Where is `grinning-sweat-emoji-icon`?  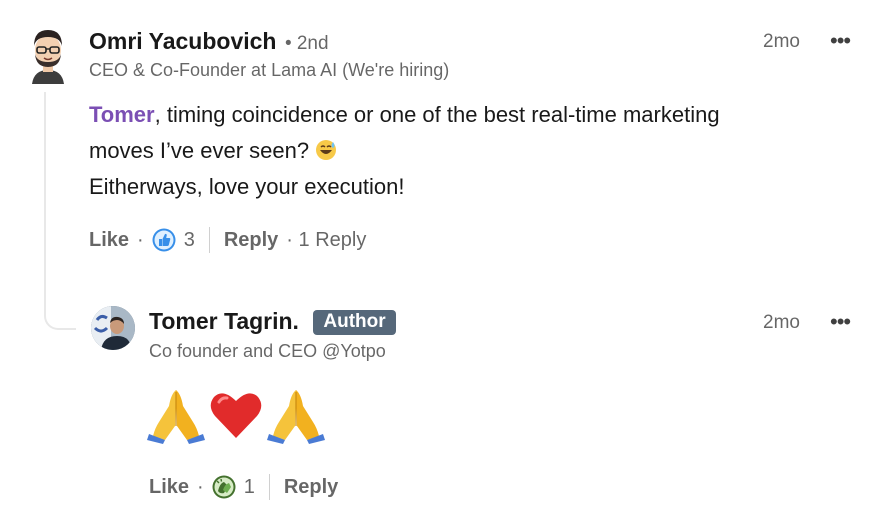 grinning-sweat-emoji-icon is located at coordinates (326, 150).